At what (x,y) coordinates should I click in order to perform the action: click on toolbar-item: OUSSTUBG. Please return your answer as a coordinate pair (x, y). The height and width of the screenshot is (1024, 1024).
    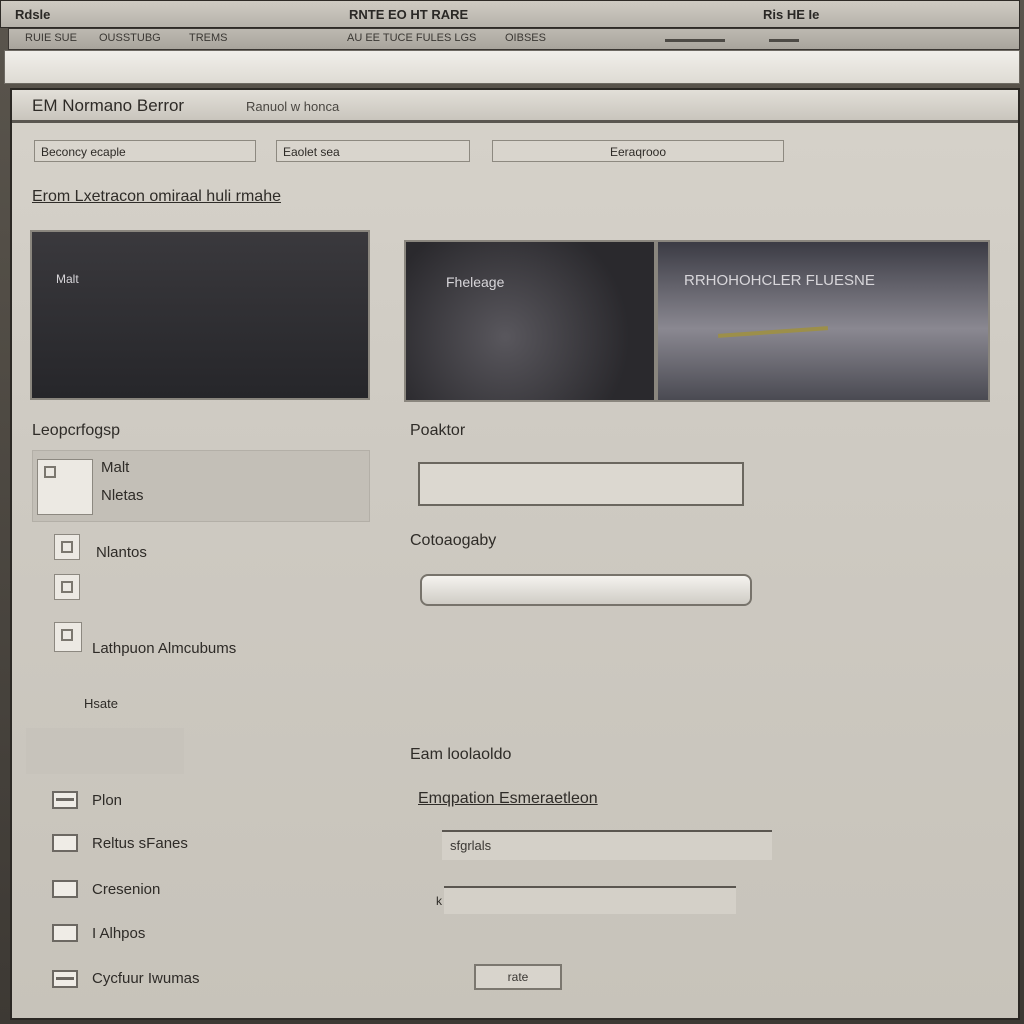
    Looking at the image, I should click on (130, 38).